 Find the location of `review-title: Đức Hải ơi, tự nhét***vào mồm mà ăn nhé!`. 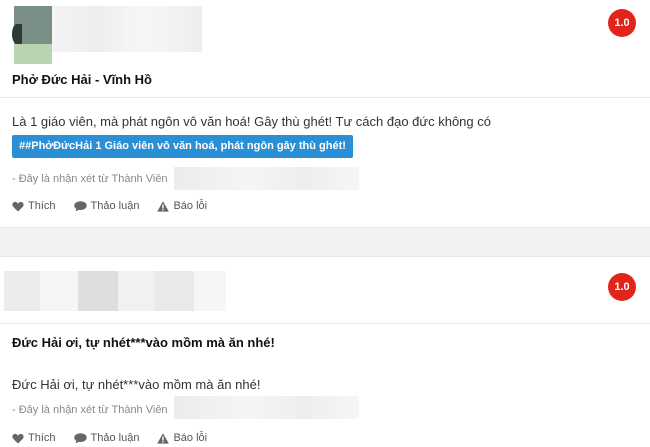

review-title: Đức Hải ơi, tự nhét***vào mồm mà ăn nhé! is located at coordinates (143, 342).